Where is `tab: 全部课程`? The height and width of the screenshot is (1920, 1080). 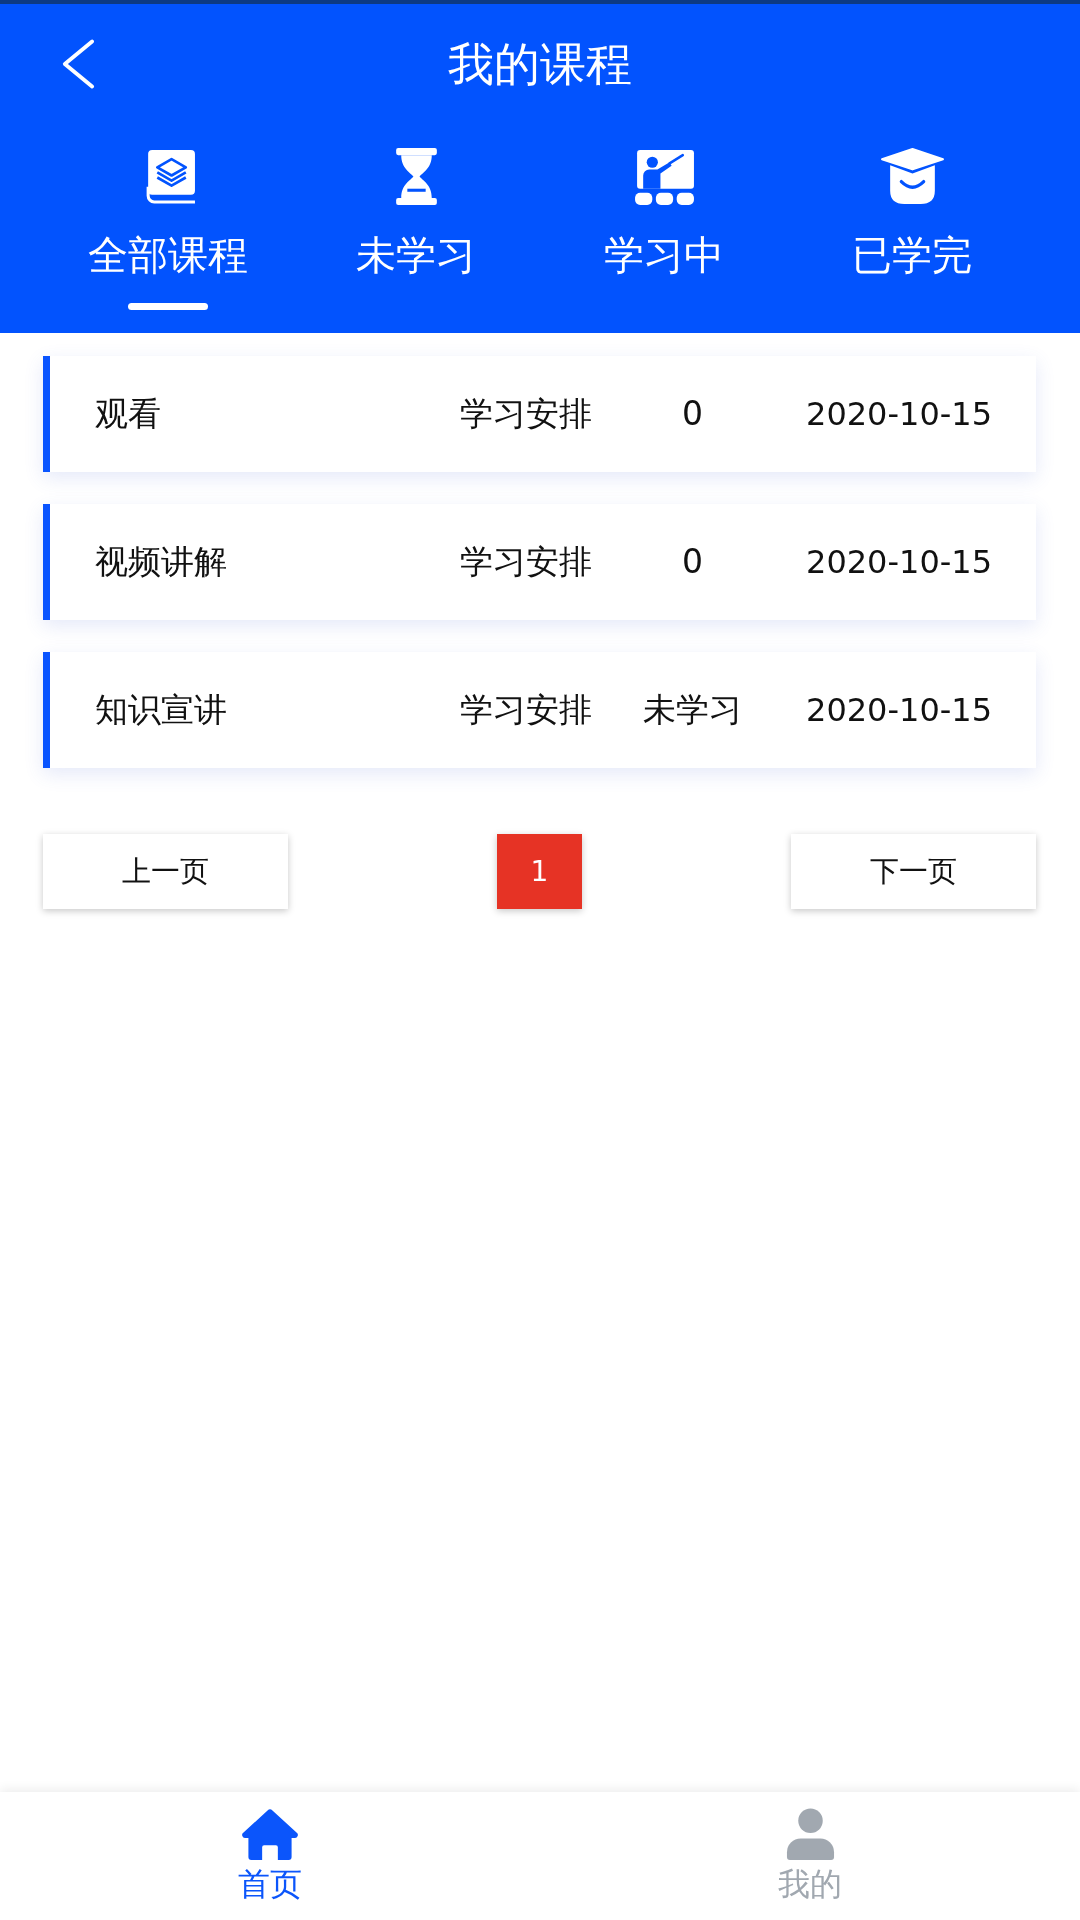 tab: 全部课程 is located at coordinates (168, 229).